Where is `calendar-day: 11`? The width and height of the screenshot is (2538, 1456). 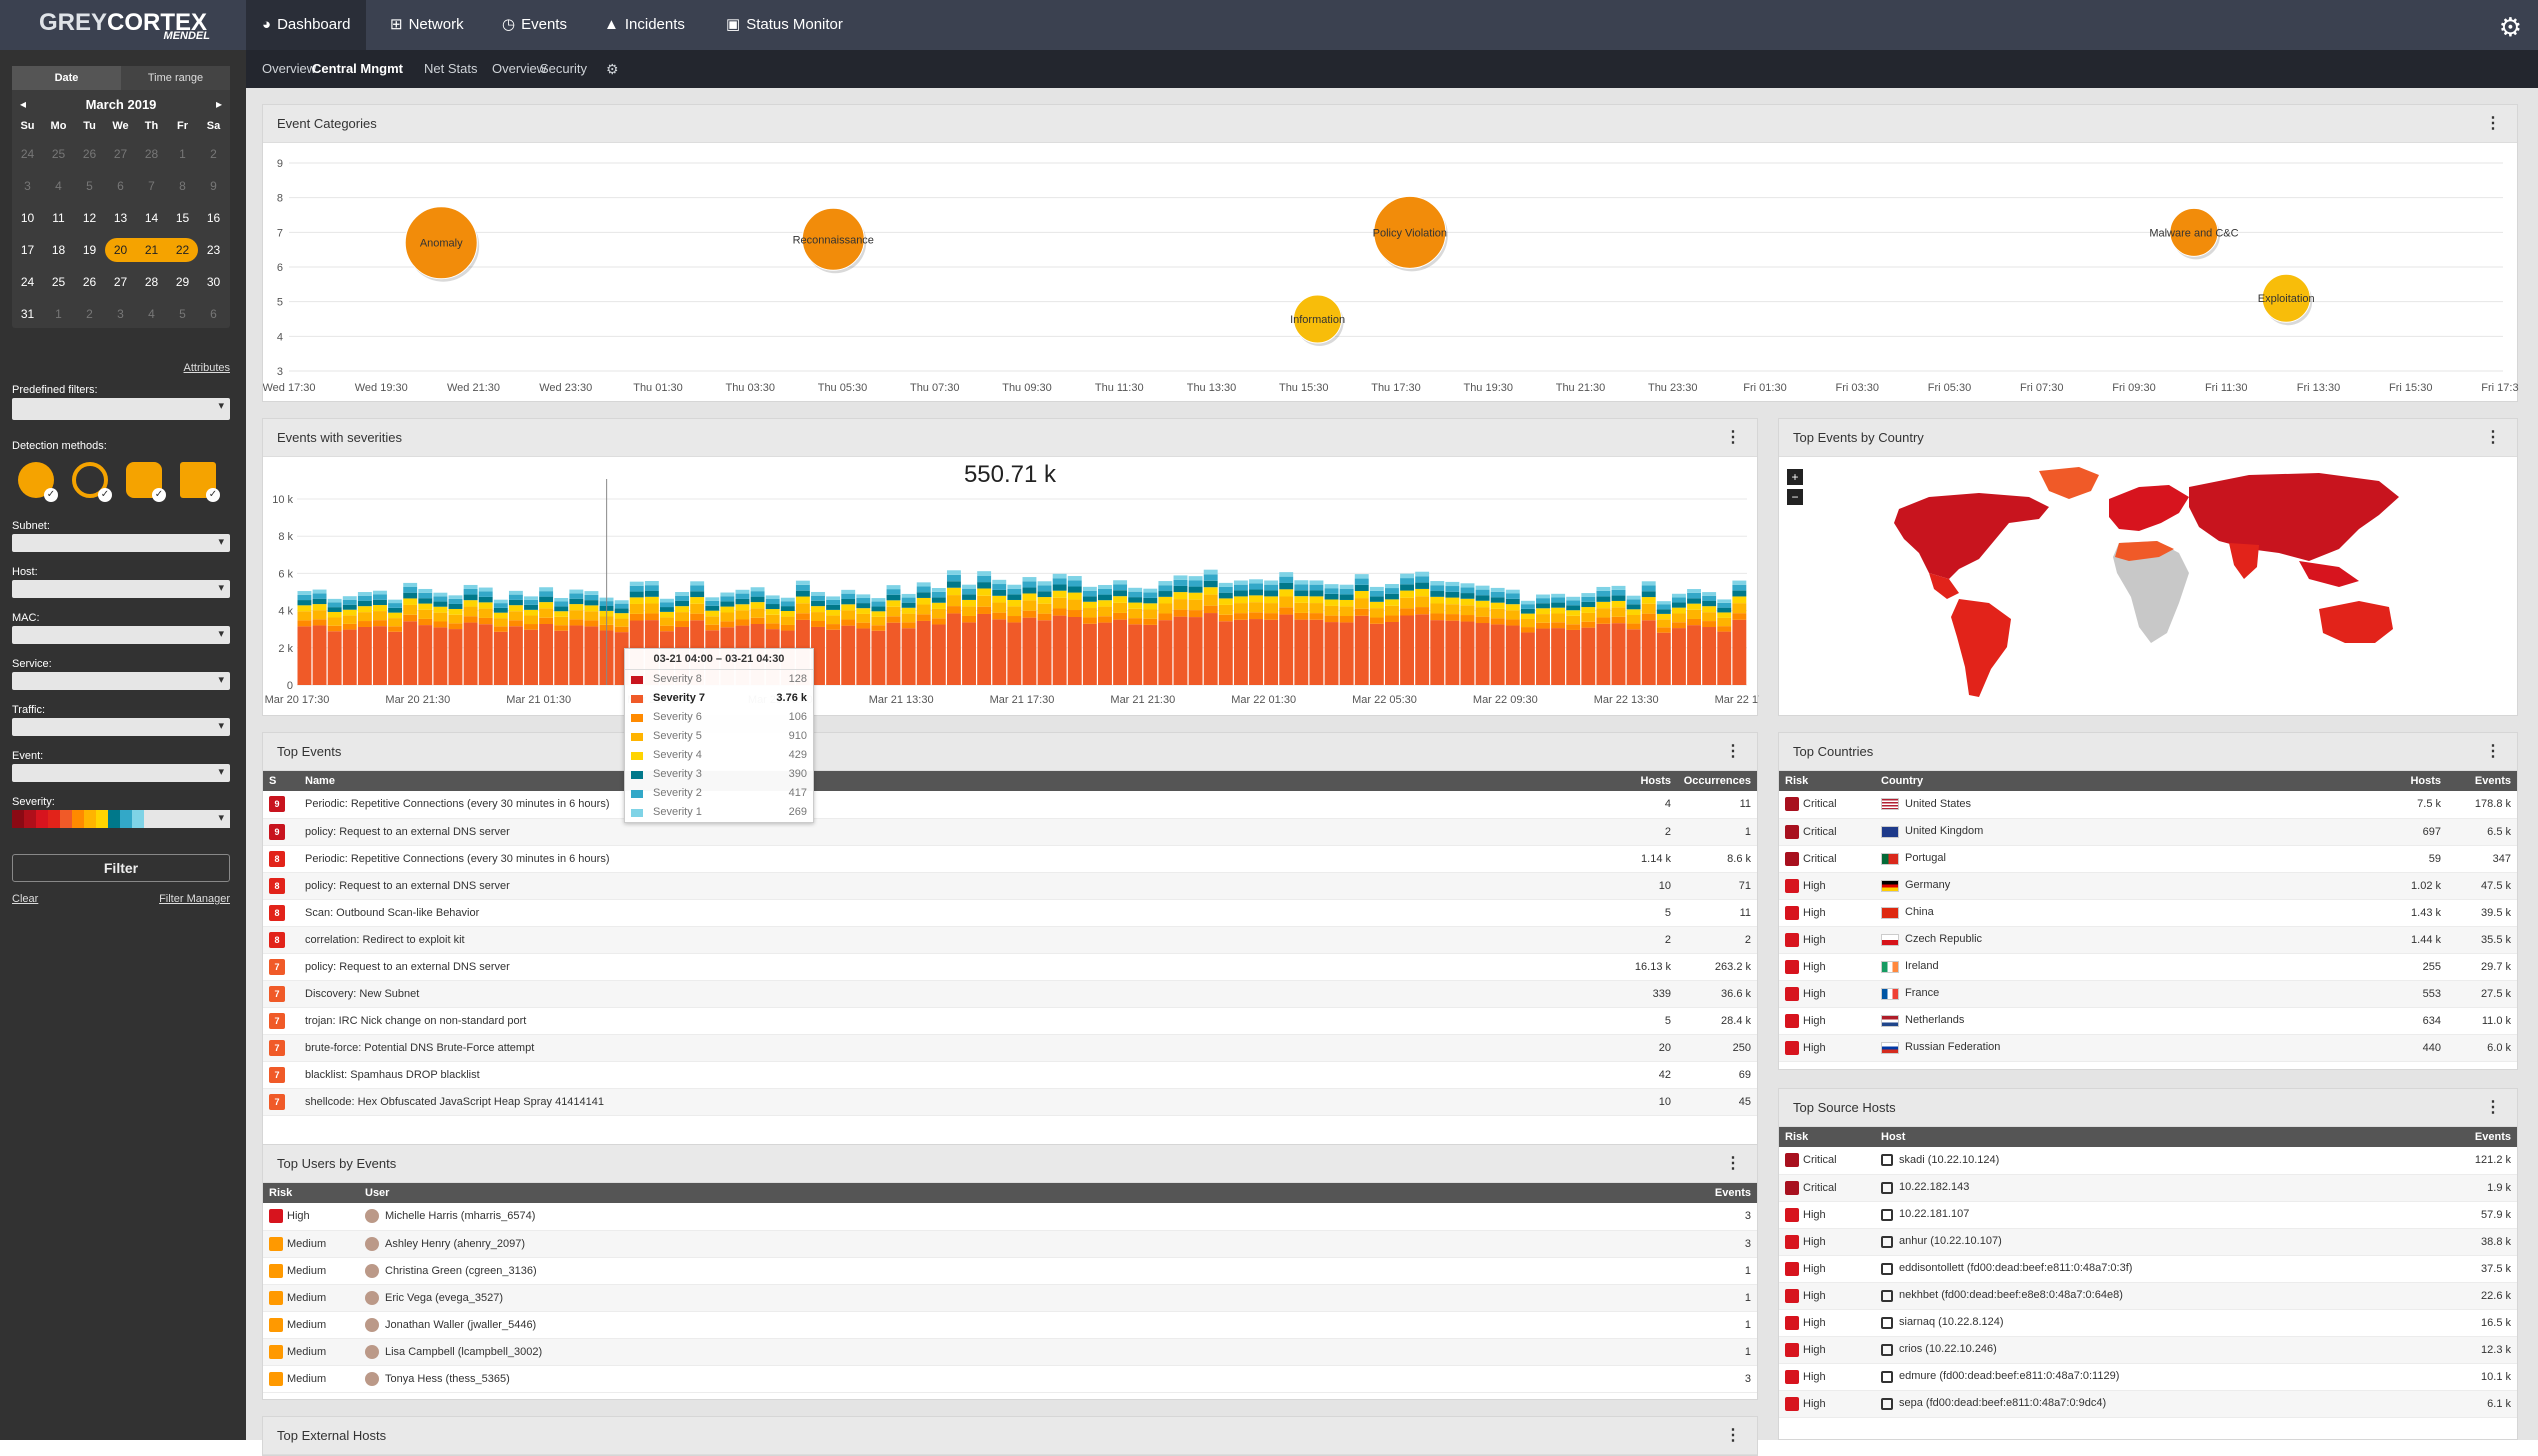
calendar-day: 11 is located at coordinates (58, 218).